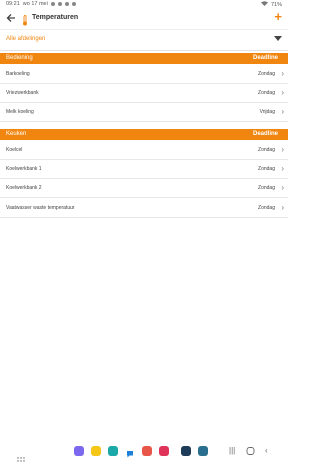  Describe the element at coordinates (144, 112) in the screenshot. I see `list-item: Melk koeling Vrijdag ›` at that location.